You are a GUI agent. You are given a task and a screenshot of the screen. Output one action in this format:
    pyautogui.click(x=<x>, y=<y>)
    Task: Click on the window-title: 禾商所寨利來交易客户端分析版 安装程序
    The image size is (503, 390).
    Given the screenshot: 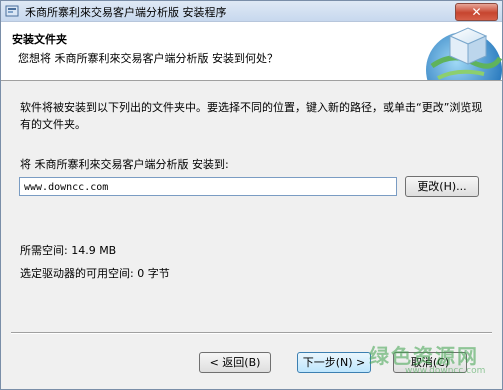 What is the action you would take?
    pyautogui.click(x=126, y=12)
    